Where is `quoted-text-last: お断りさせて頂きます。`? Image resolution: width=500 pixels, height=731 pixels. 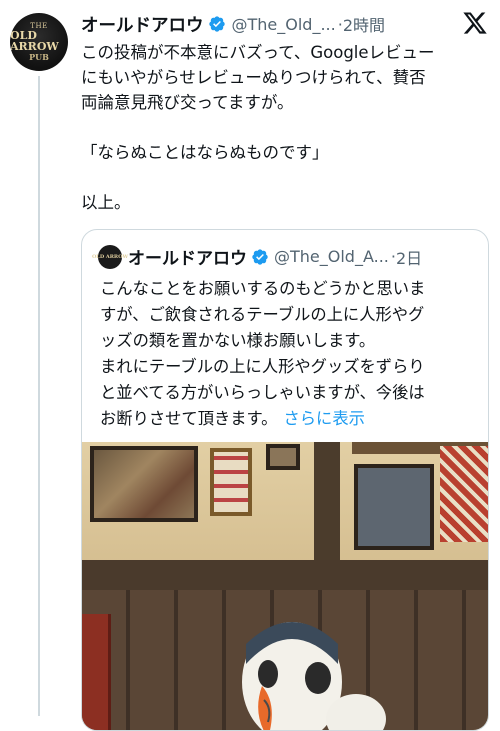
quoted-text-last: お断りさせて頂きます。 is located at coordinates (189, 418).